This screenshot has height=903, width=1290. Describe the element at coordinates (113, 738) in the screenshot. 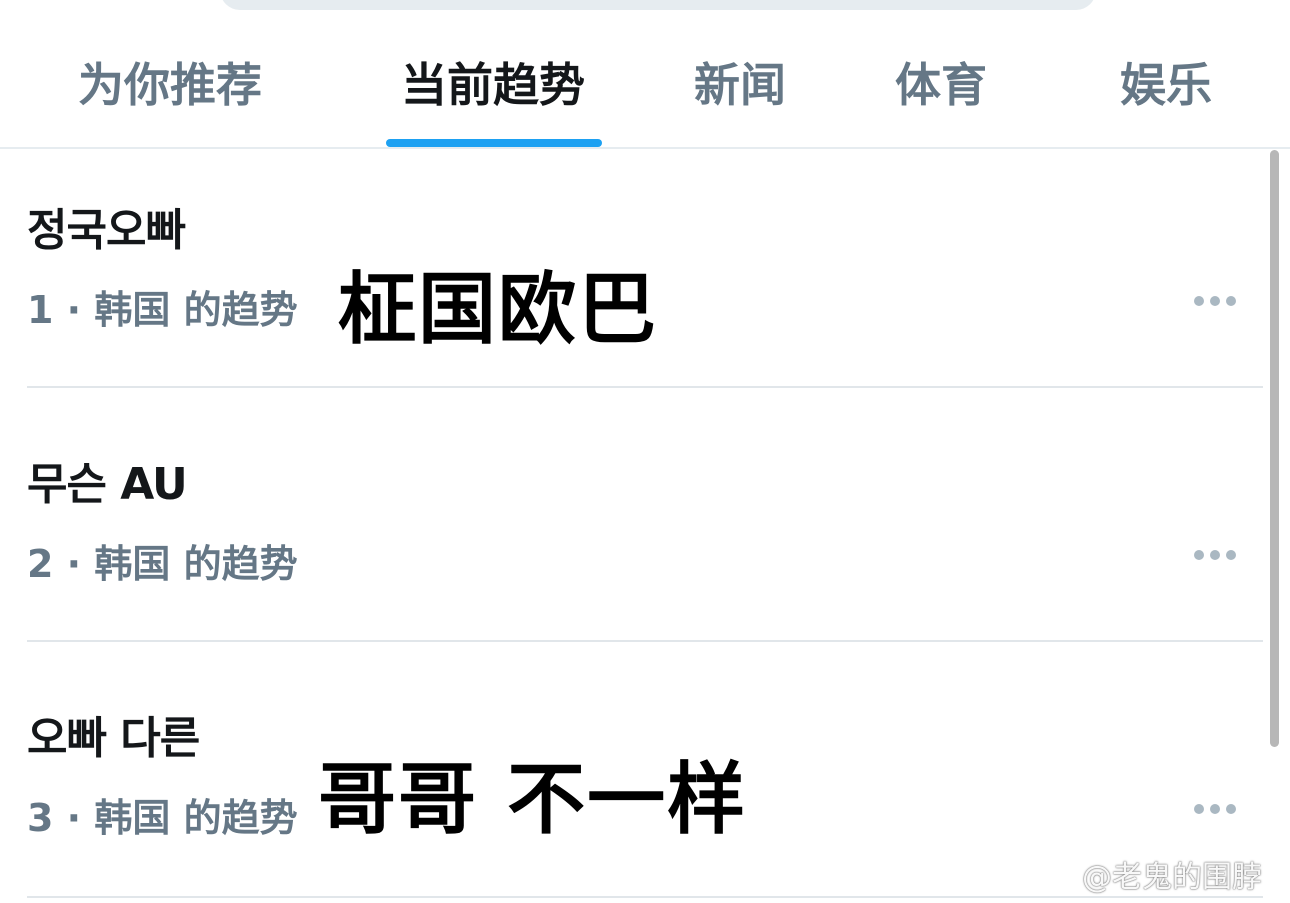

I see `trend-name: 오빠 다른` at that location.